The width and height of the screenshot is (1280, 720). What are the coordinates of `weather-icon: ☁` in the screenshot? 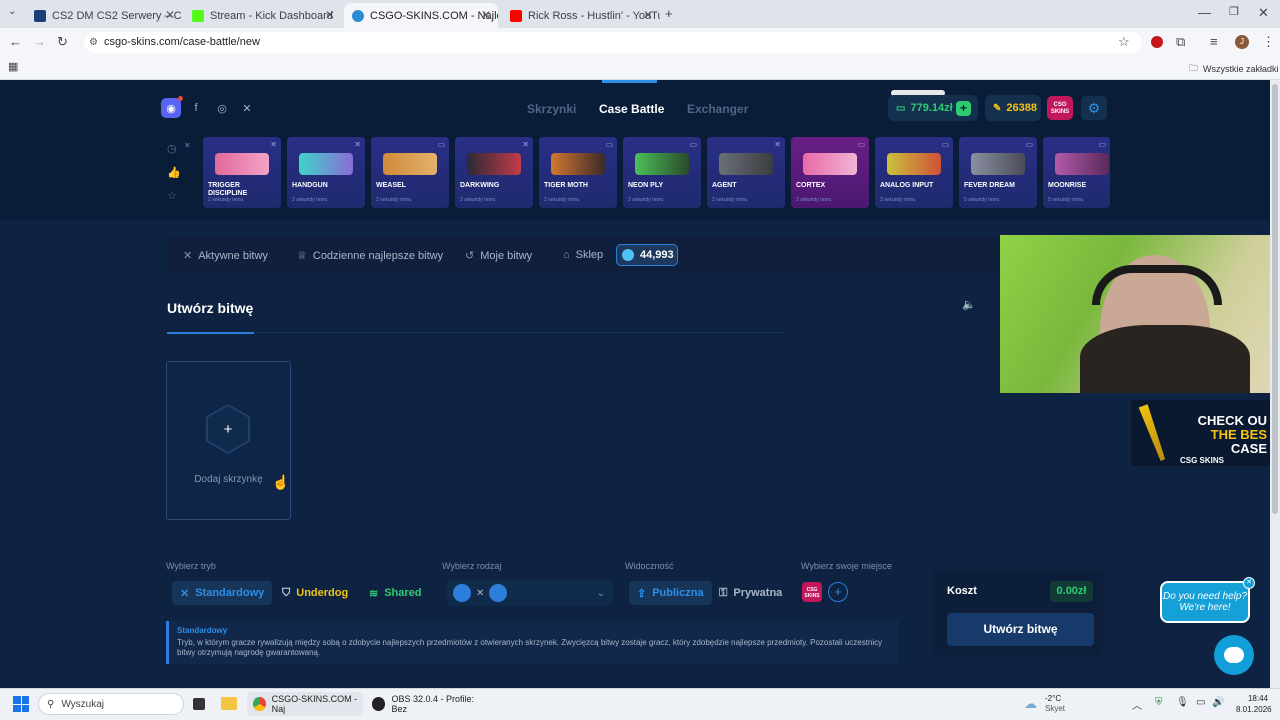 It's located at (1030, 703).